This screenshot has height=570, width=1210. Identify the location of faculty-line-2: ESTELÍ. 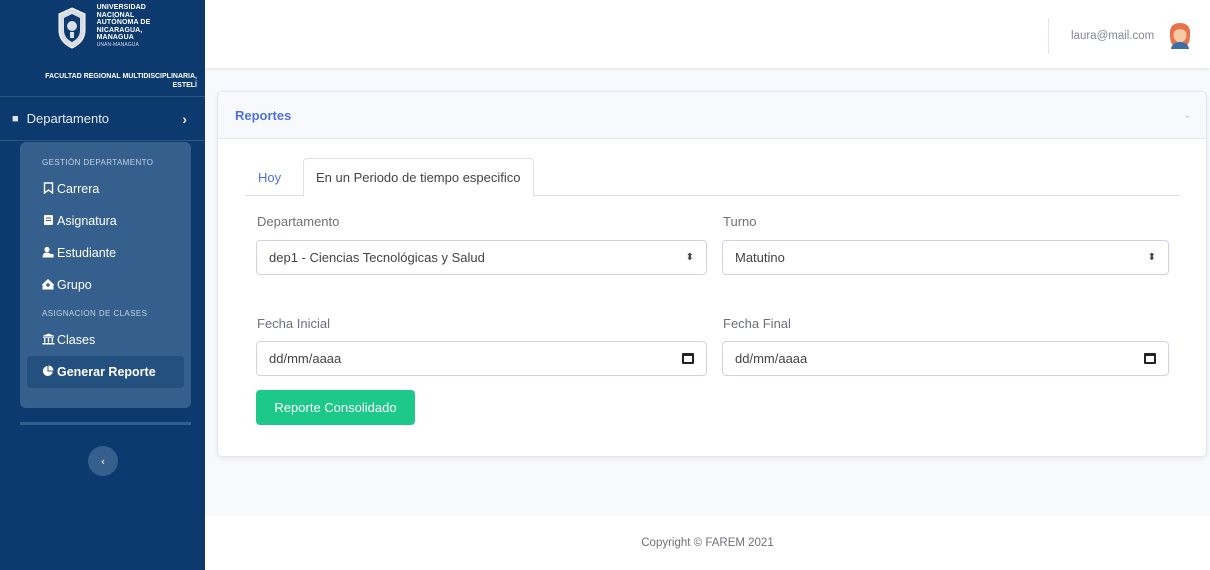
(184, 85).